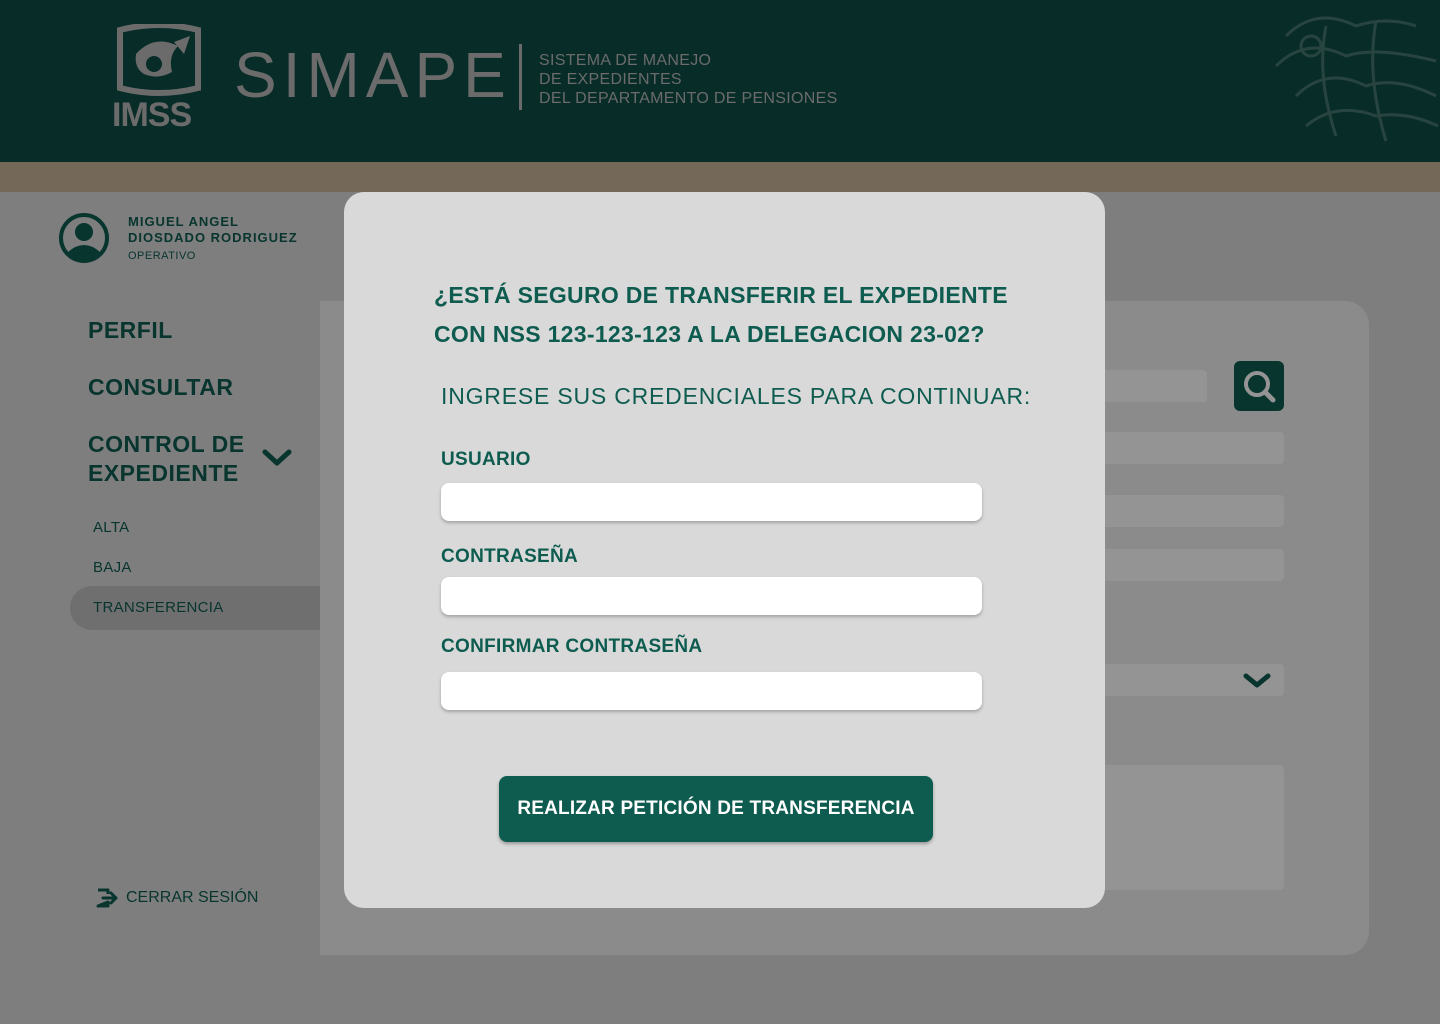 Image resolution: width=1440 pixels, height=1024 pixels. I want to click on username-label: USUARIO, so click(486, 459).